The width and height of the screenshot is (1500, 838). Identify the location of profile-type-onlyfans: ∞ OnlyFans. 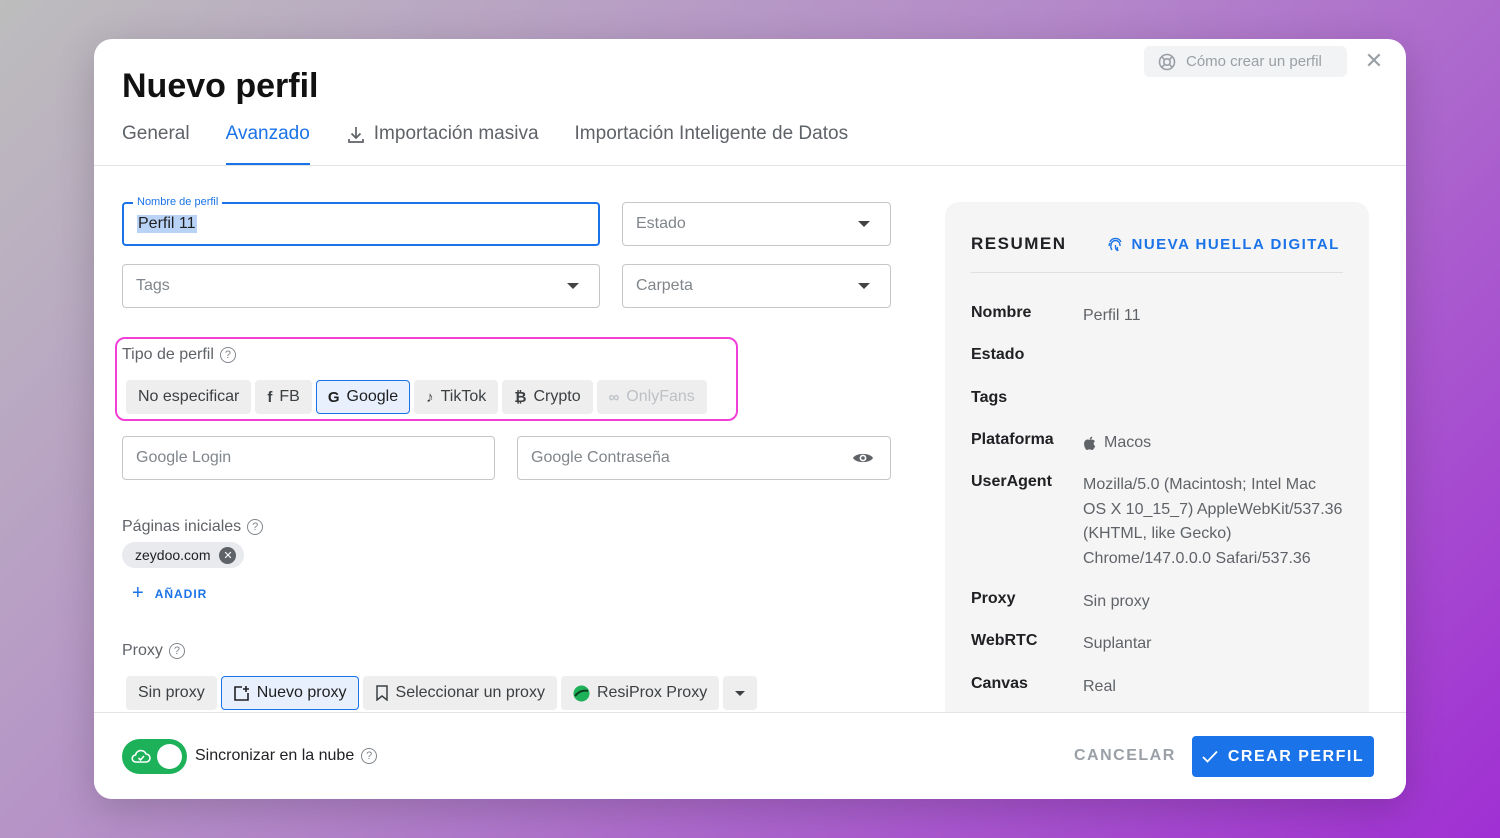
(651, 397).